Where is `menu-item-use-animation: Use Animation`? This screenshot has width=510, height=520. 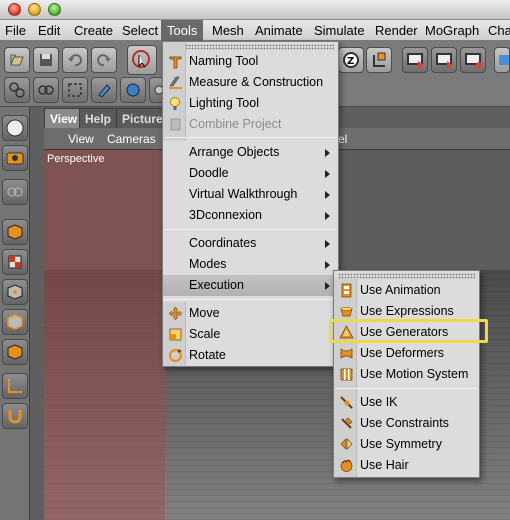
menu-item-use-animation: Use Animation is located at coordinates (406, 290).